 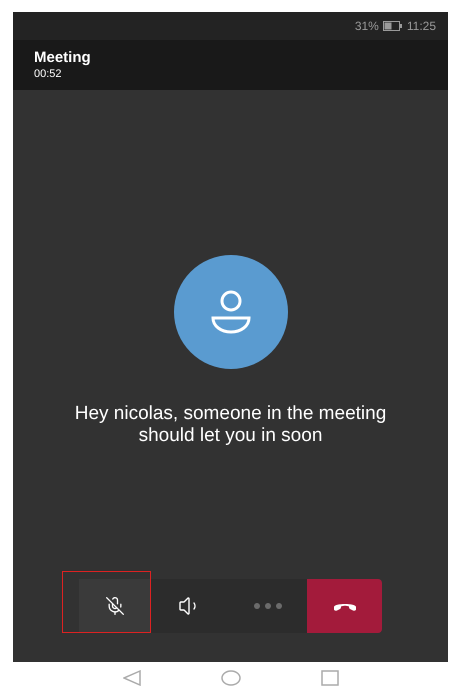 What do you see at coordinates (421, 26) in the screenshot?
I see `clock-time: 11:25` at bounding box center [421, 26].